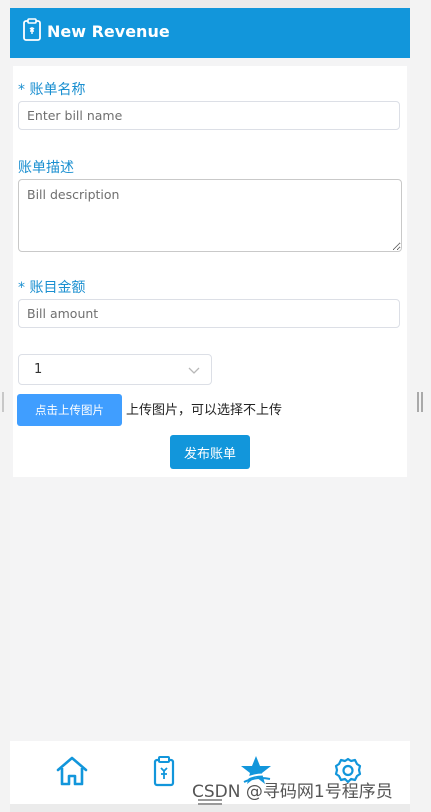 The image size is (431, 812). What do you see at coordinates (210, 33) in the screenshot?
I see `header-bar: New Revenue` at bounding box center [210, 33].